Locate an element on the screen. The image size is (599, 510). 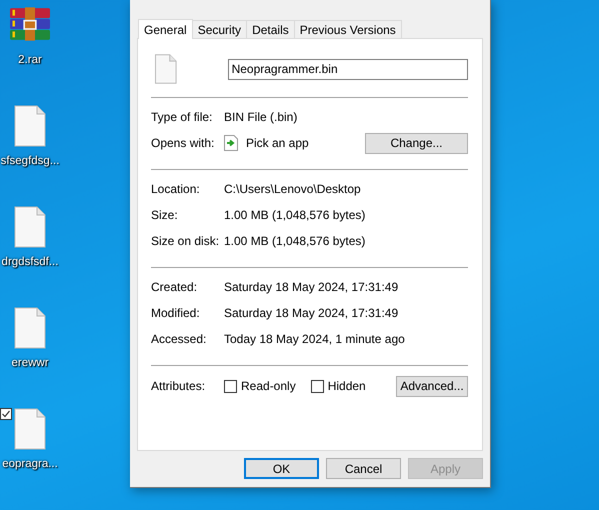
property-value: C:\Users\Lenovo\Desktop is located at coordinates (292, 189).